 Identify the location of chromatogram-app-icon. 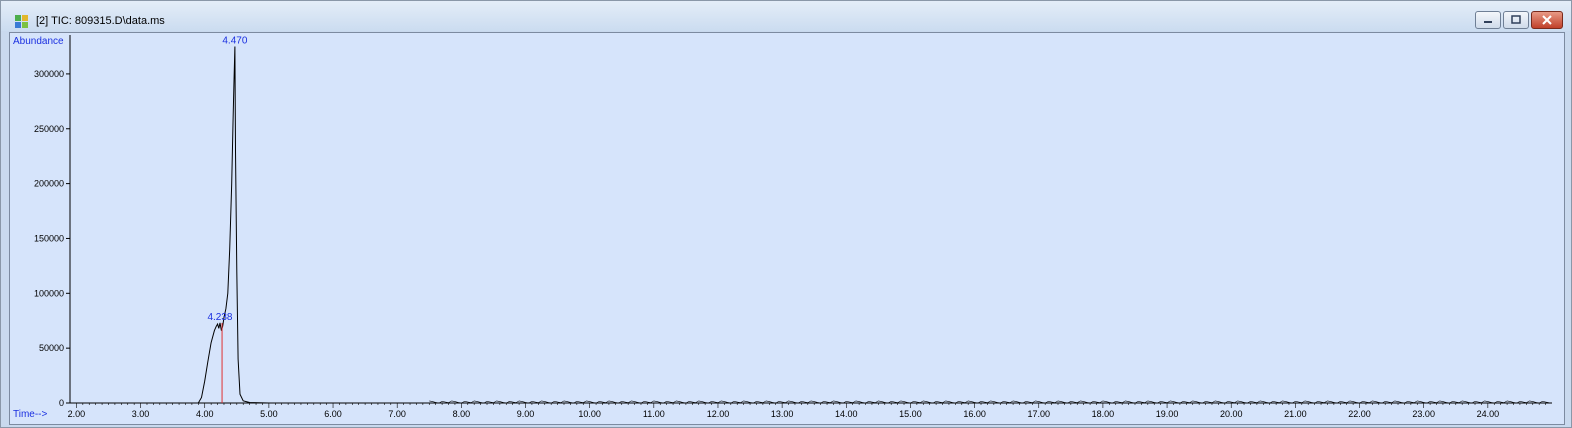
(21, 21).